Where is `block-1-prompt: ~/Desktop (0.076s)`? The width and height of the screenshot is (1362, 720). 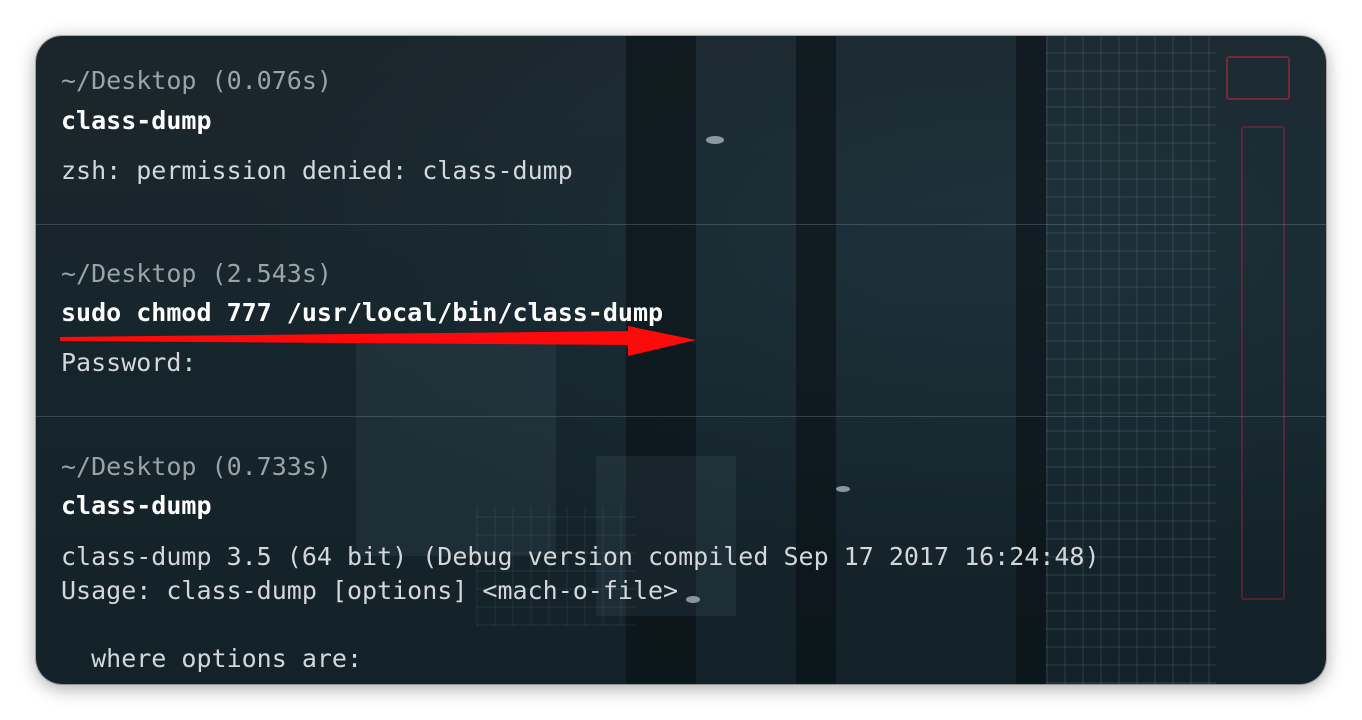
block-1-prompt: ~/Desktop (0.076s) is located at coordinates (196, 80).